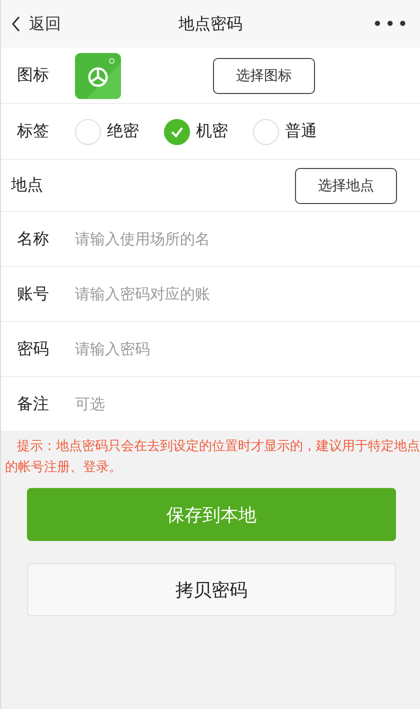  What do you see at coordinates (210, 24) in the screenshot?
I see `page-title: 地点密码` at bounding box center [210, 24].